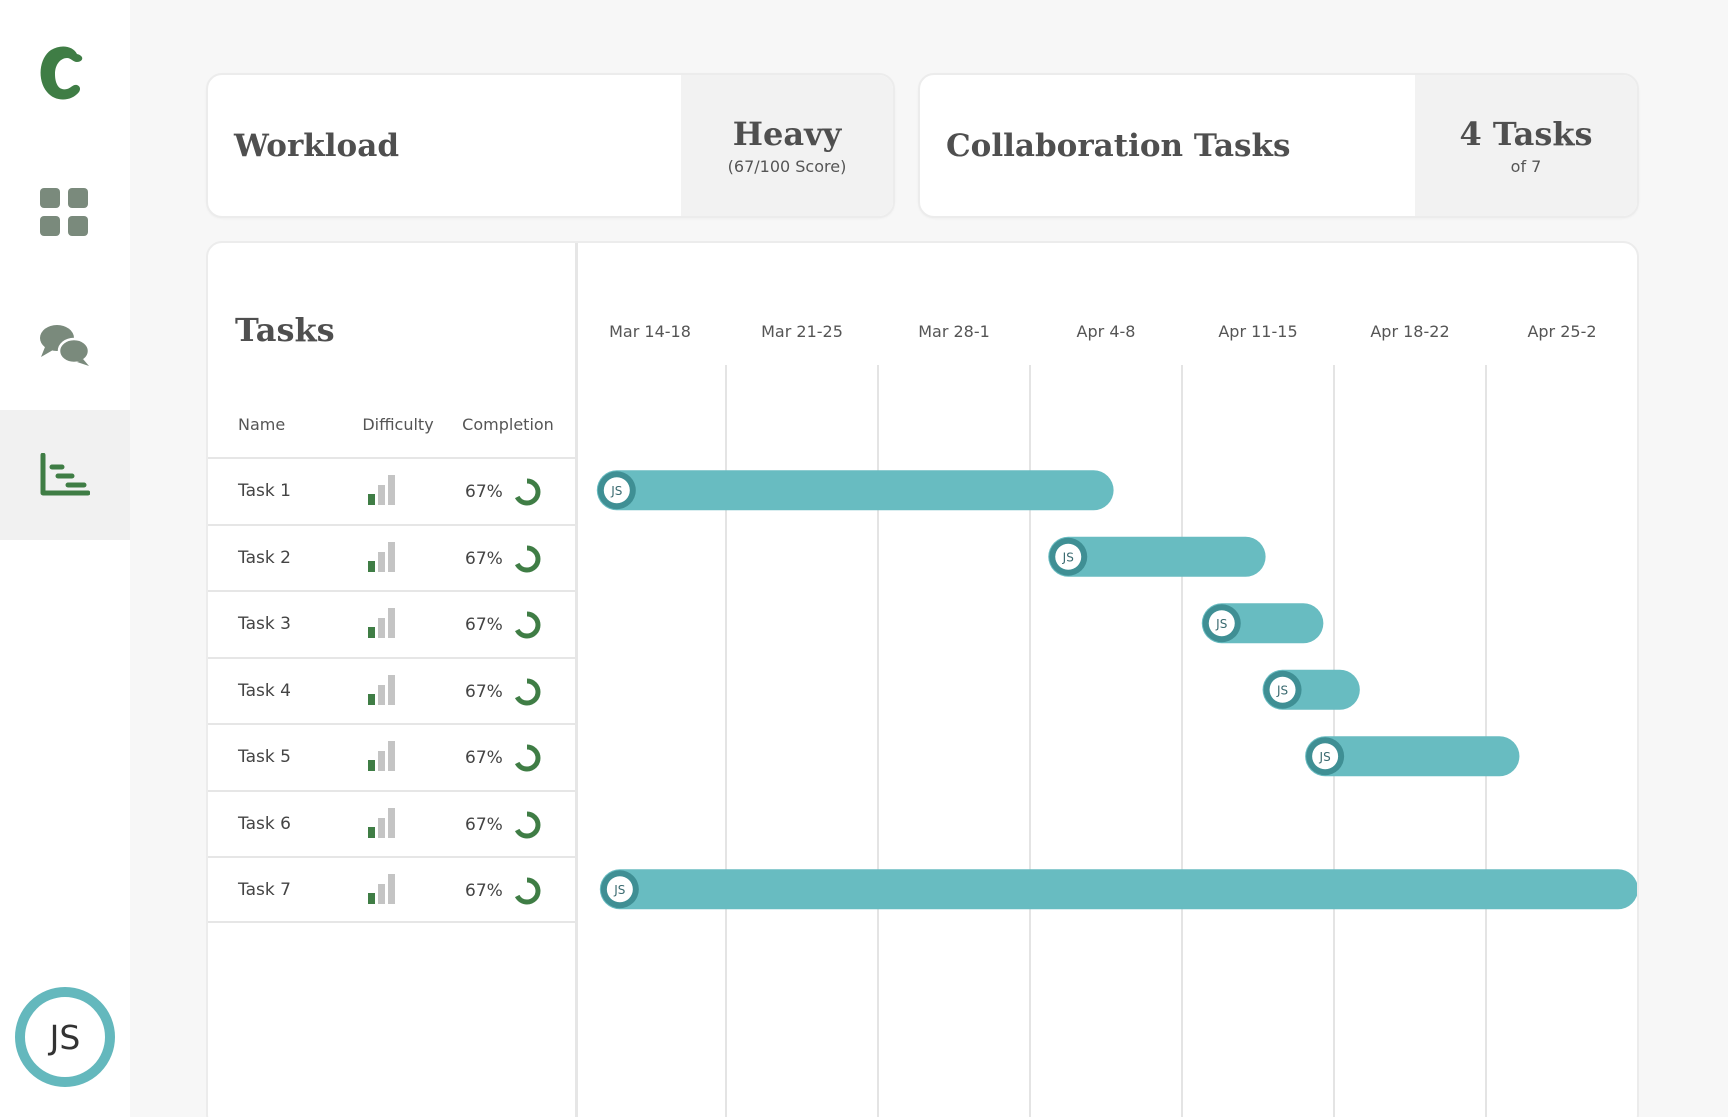 This screenshot has width=1728, height=1117. Describe the element at coordinates (264, 624) in the screenshot. I see `task-name: Task 3` at that location.